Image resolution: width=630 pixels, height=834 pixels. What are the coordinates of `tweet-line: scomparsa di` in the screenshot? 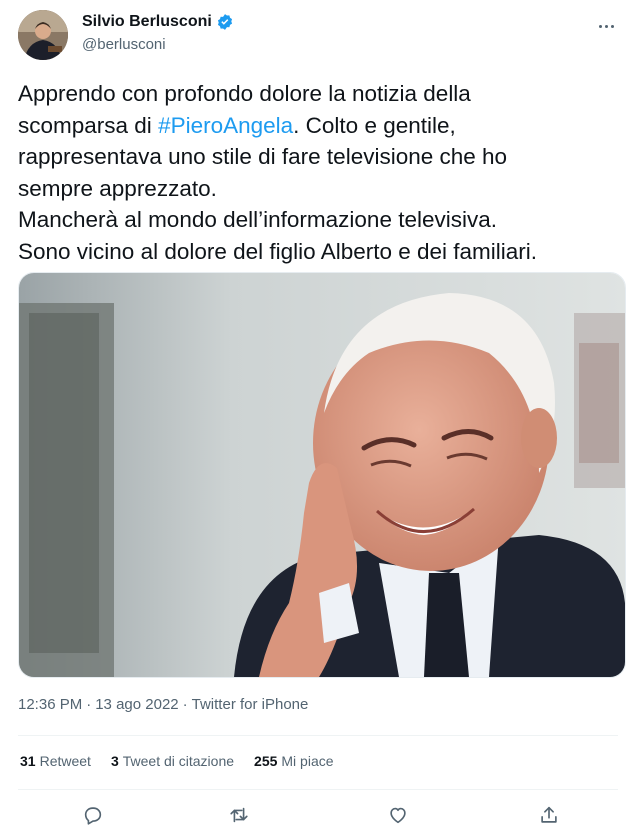 It's located at (88, 125).